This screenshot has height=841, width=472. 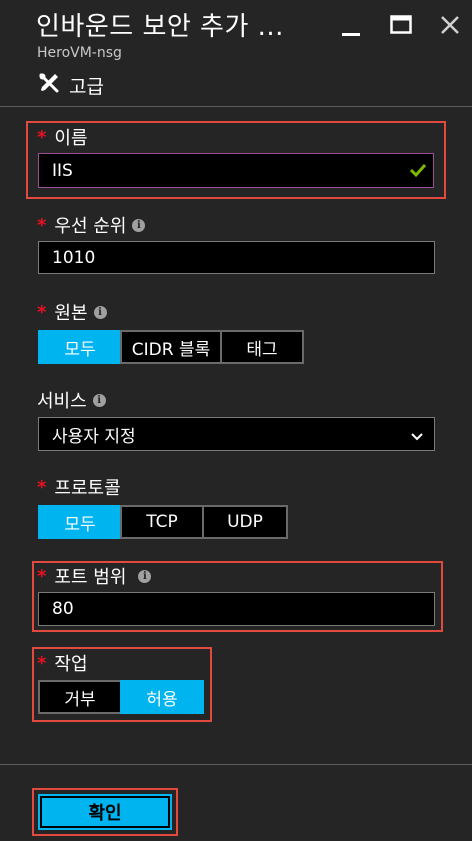 I want to click on source-option-any: 모두, so click(x=80, y=347).